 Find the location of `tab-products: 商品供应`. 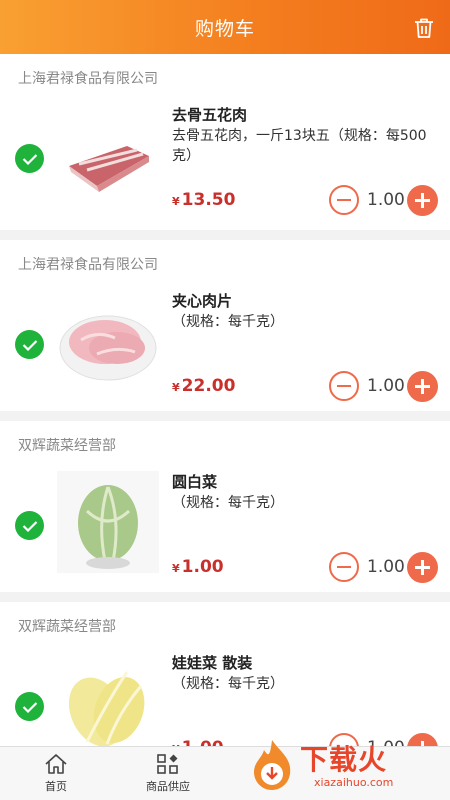

tab-products: 商品供应 is located at coordinates (168, 773).